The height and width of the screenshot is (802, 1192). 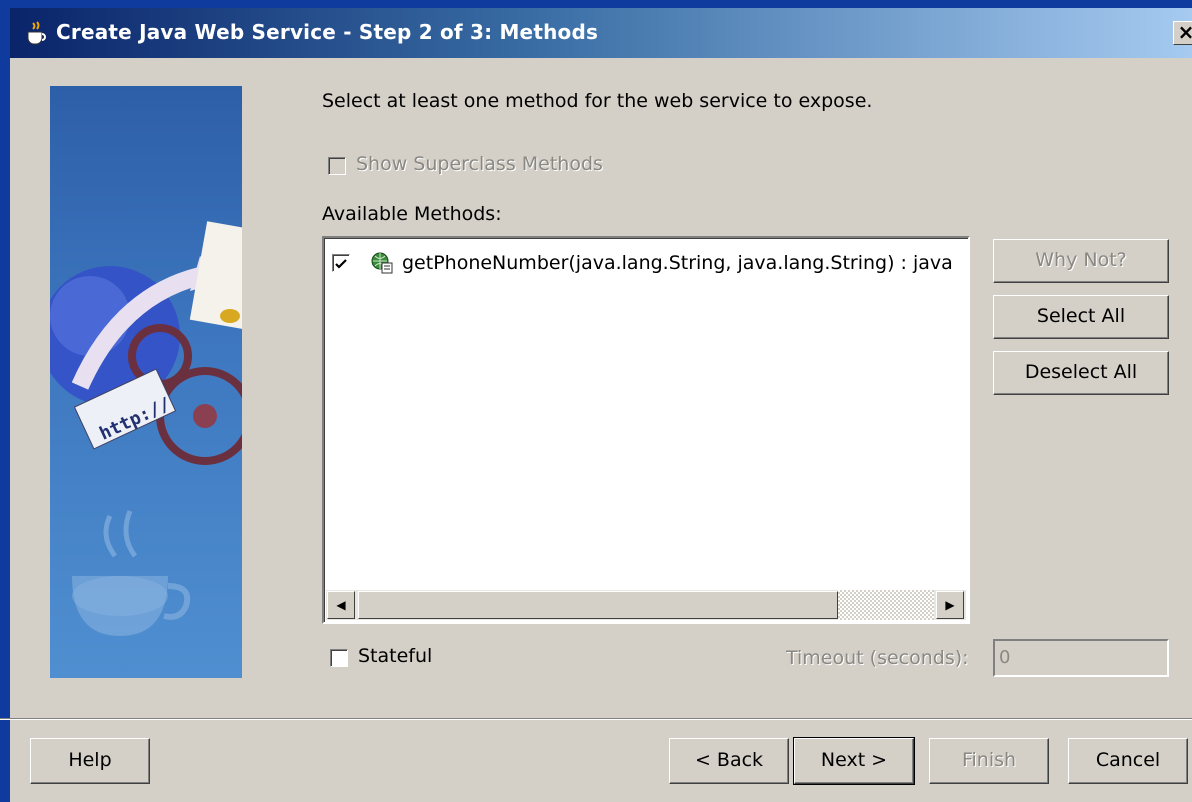 I want to click on desktop-edge-left, so click(x=5, y=401).